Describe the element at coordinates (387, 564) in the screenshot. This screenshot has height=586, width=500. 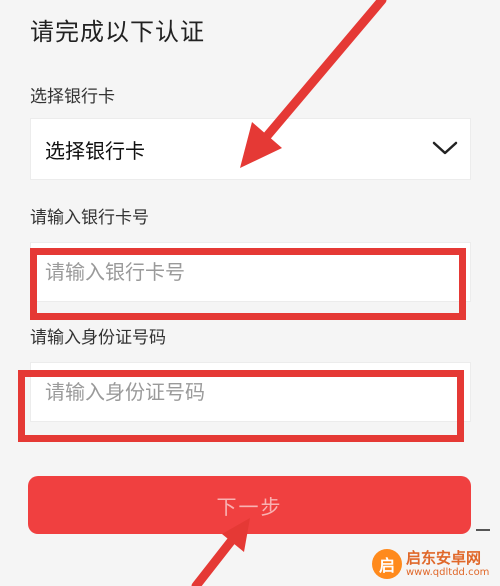
I see `watermark-logo: 启` at that location.